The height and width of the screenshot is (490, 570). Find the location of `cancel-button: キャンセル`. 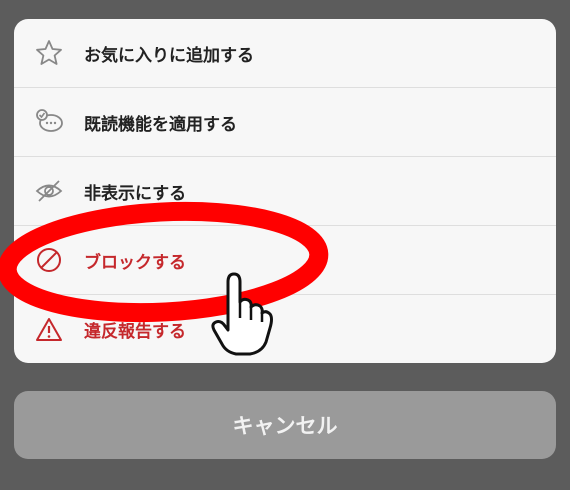

cancel-button: キャンセル is located at coordinates (285, 425).